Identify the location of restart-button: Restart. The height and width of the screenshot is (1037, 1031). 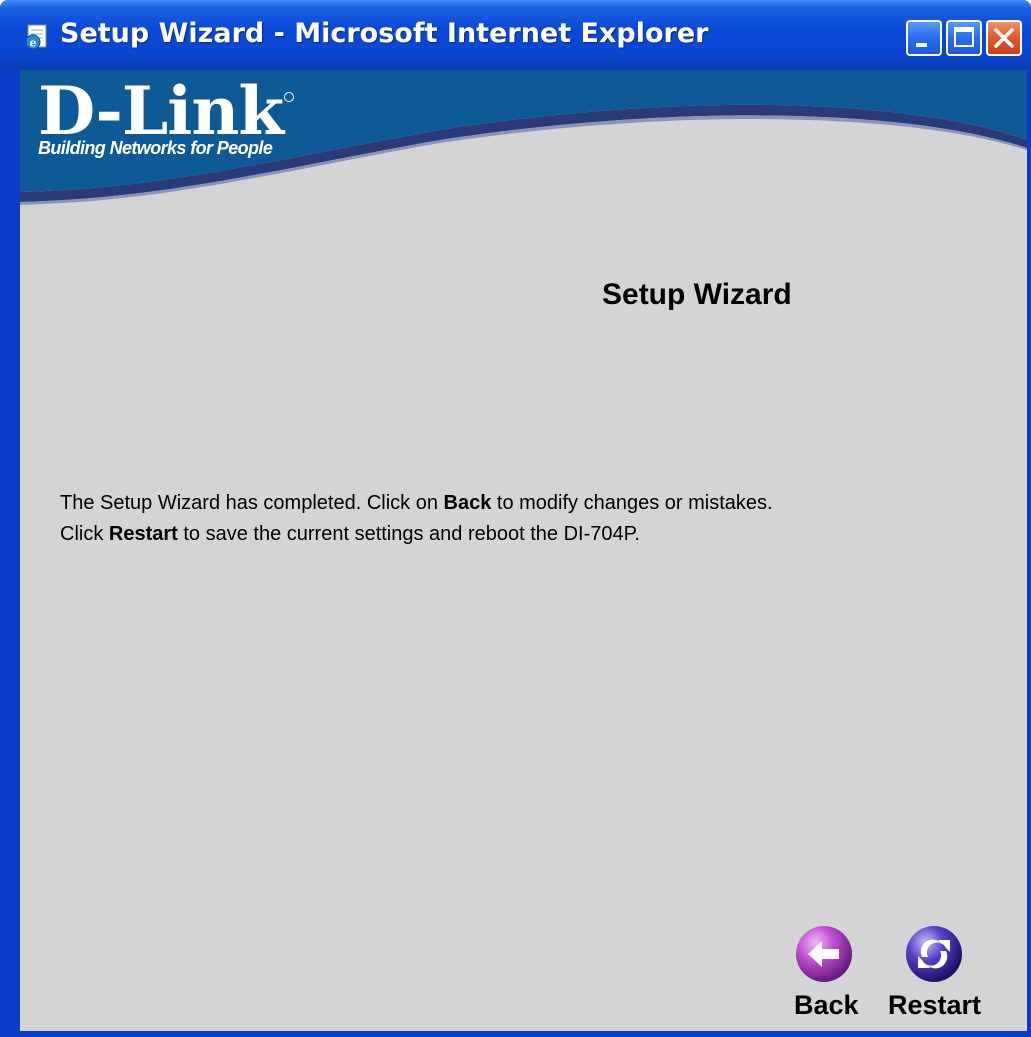
(937, 977).